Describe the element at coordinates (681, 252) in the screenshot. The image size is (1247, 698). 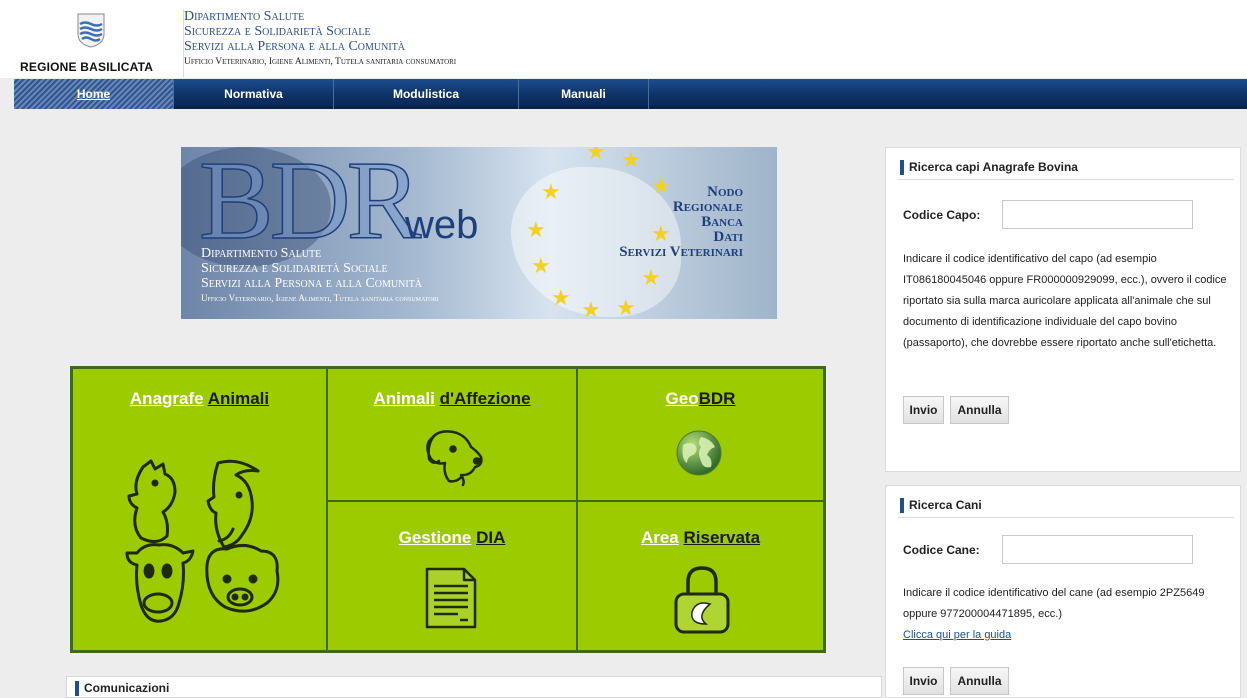
I see `nodo-line: Servizi Veterinari` at that location.